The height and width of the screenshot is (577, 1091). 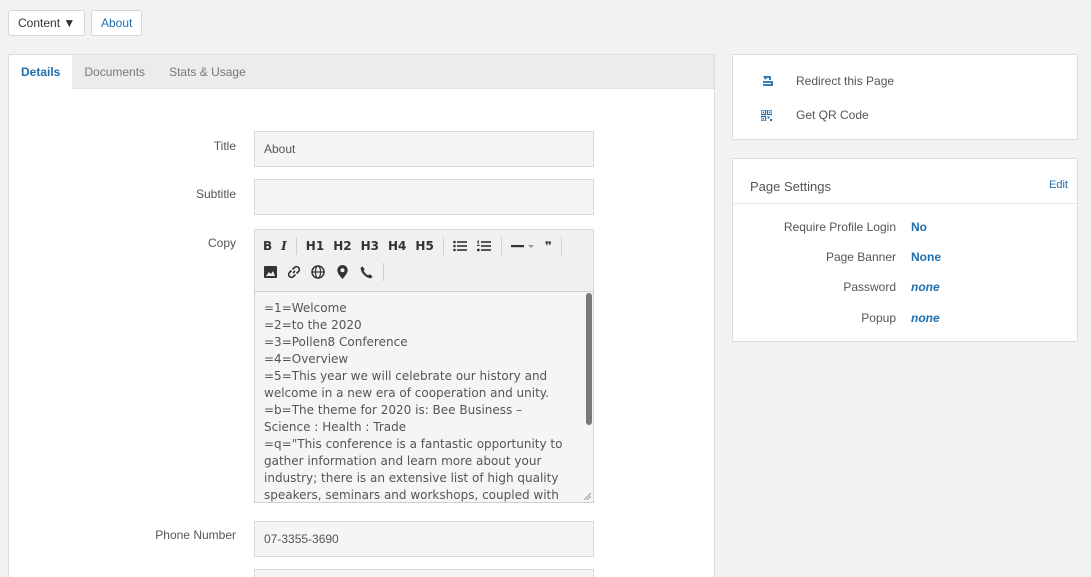 What do you see at coordinates (336, 342) in the screenshot?
I see `copy-line: =3=Pollen8 Conference` at bounding box center [336, 342].